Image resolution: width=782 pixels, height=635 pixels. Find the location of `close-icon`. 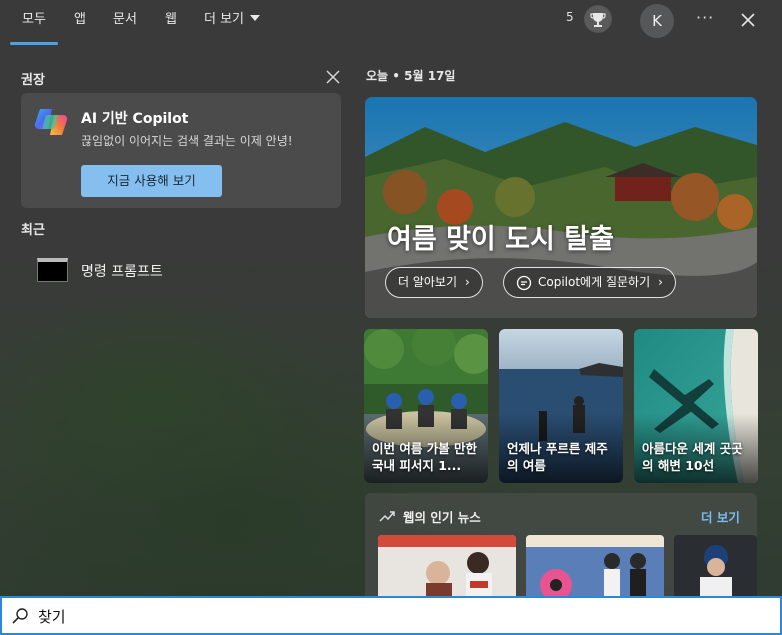

close-icon is located at coordinates (748, 20).